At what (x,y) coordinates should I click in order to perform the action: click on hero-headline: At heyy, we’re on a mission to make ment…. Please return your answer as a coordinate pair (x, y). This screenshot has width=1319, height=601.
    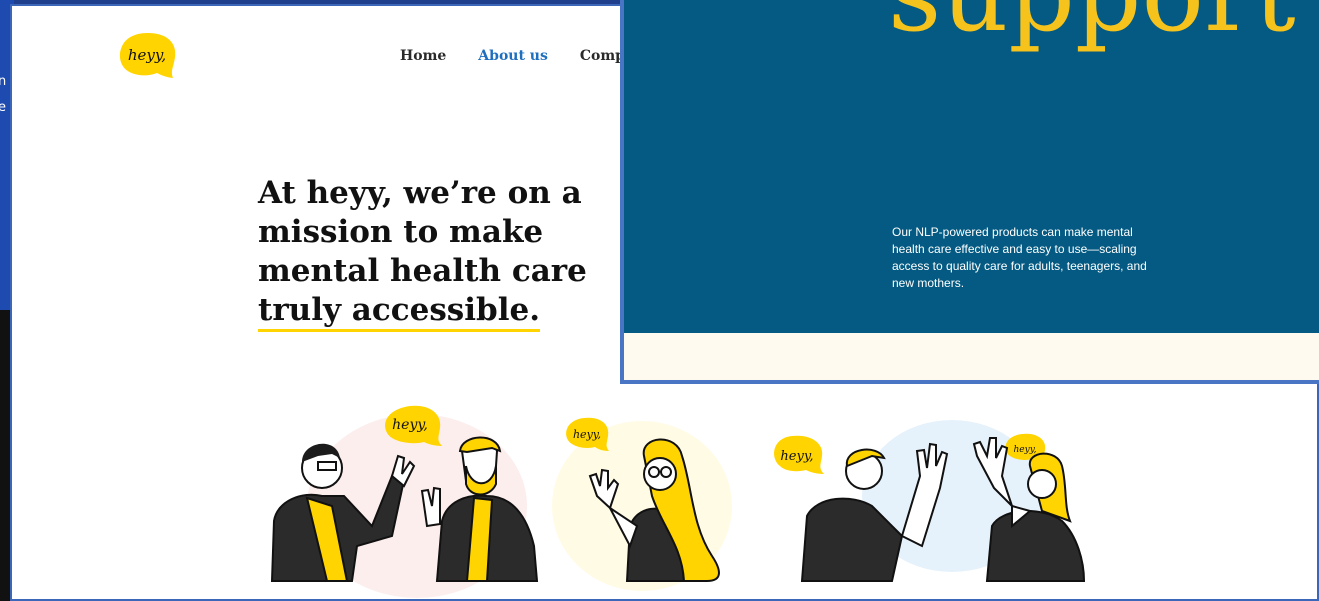
    Looking at the image, I should click on (428, 253).